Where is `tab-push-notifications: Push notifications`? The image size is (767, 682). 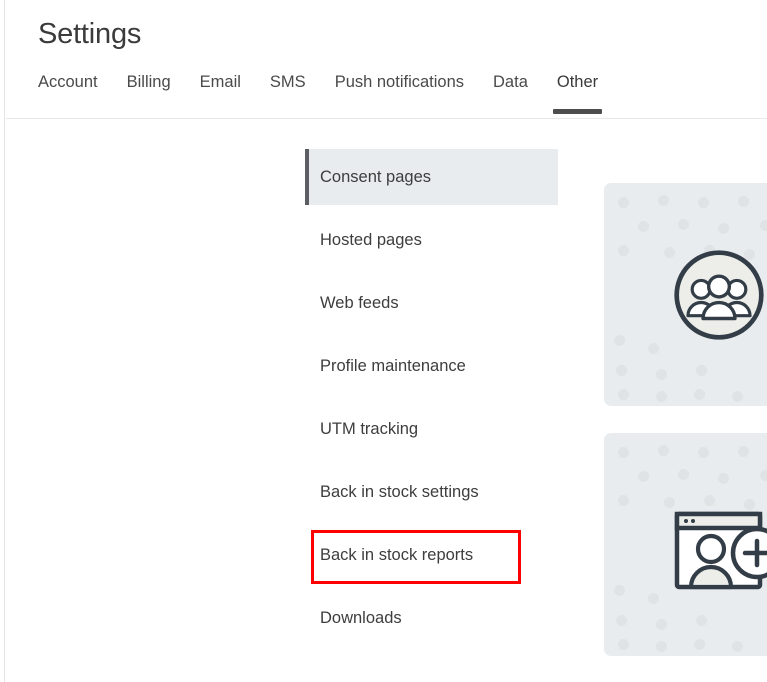 tab-push-notifications: Push notifications is located at coordinates (399, 93).